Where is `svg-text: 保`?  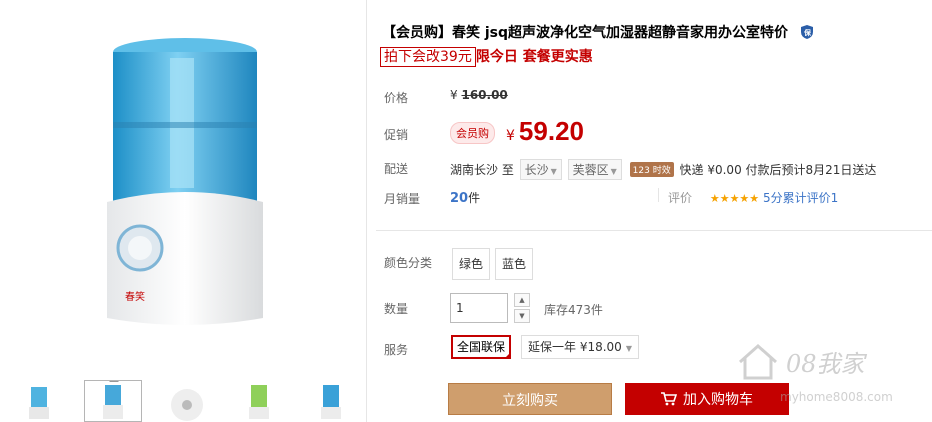 svg-text: 保 is located at coordinates (807, 32).